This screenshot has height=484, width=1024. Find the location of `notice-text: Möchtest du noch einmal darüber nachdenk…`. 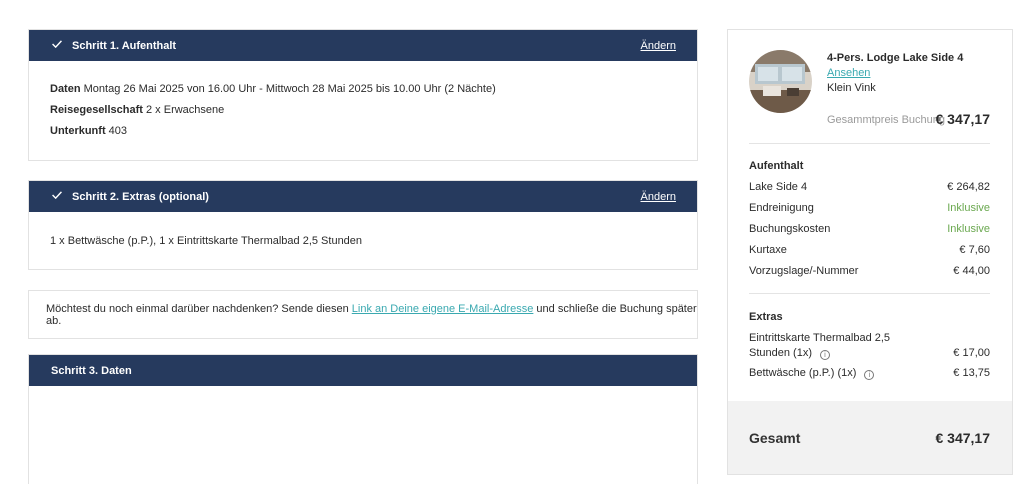

notice-text: Möchtest du noch einmal darüber nachdenk… is located at coordinates (371, 315).